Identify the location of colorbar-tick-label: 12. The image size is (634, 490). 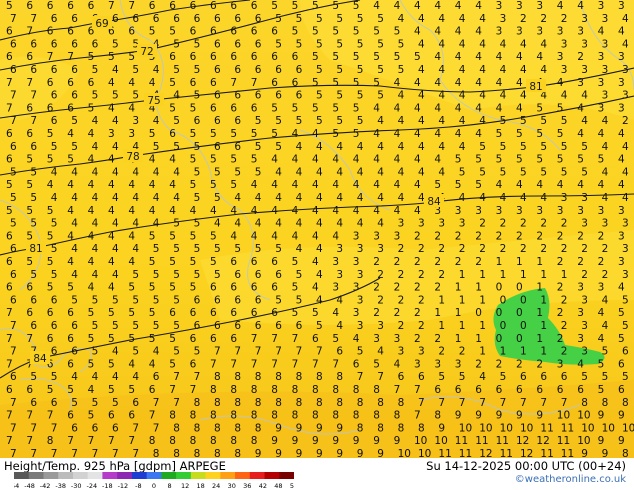
(185, 486).